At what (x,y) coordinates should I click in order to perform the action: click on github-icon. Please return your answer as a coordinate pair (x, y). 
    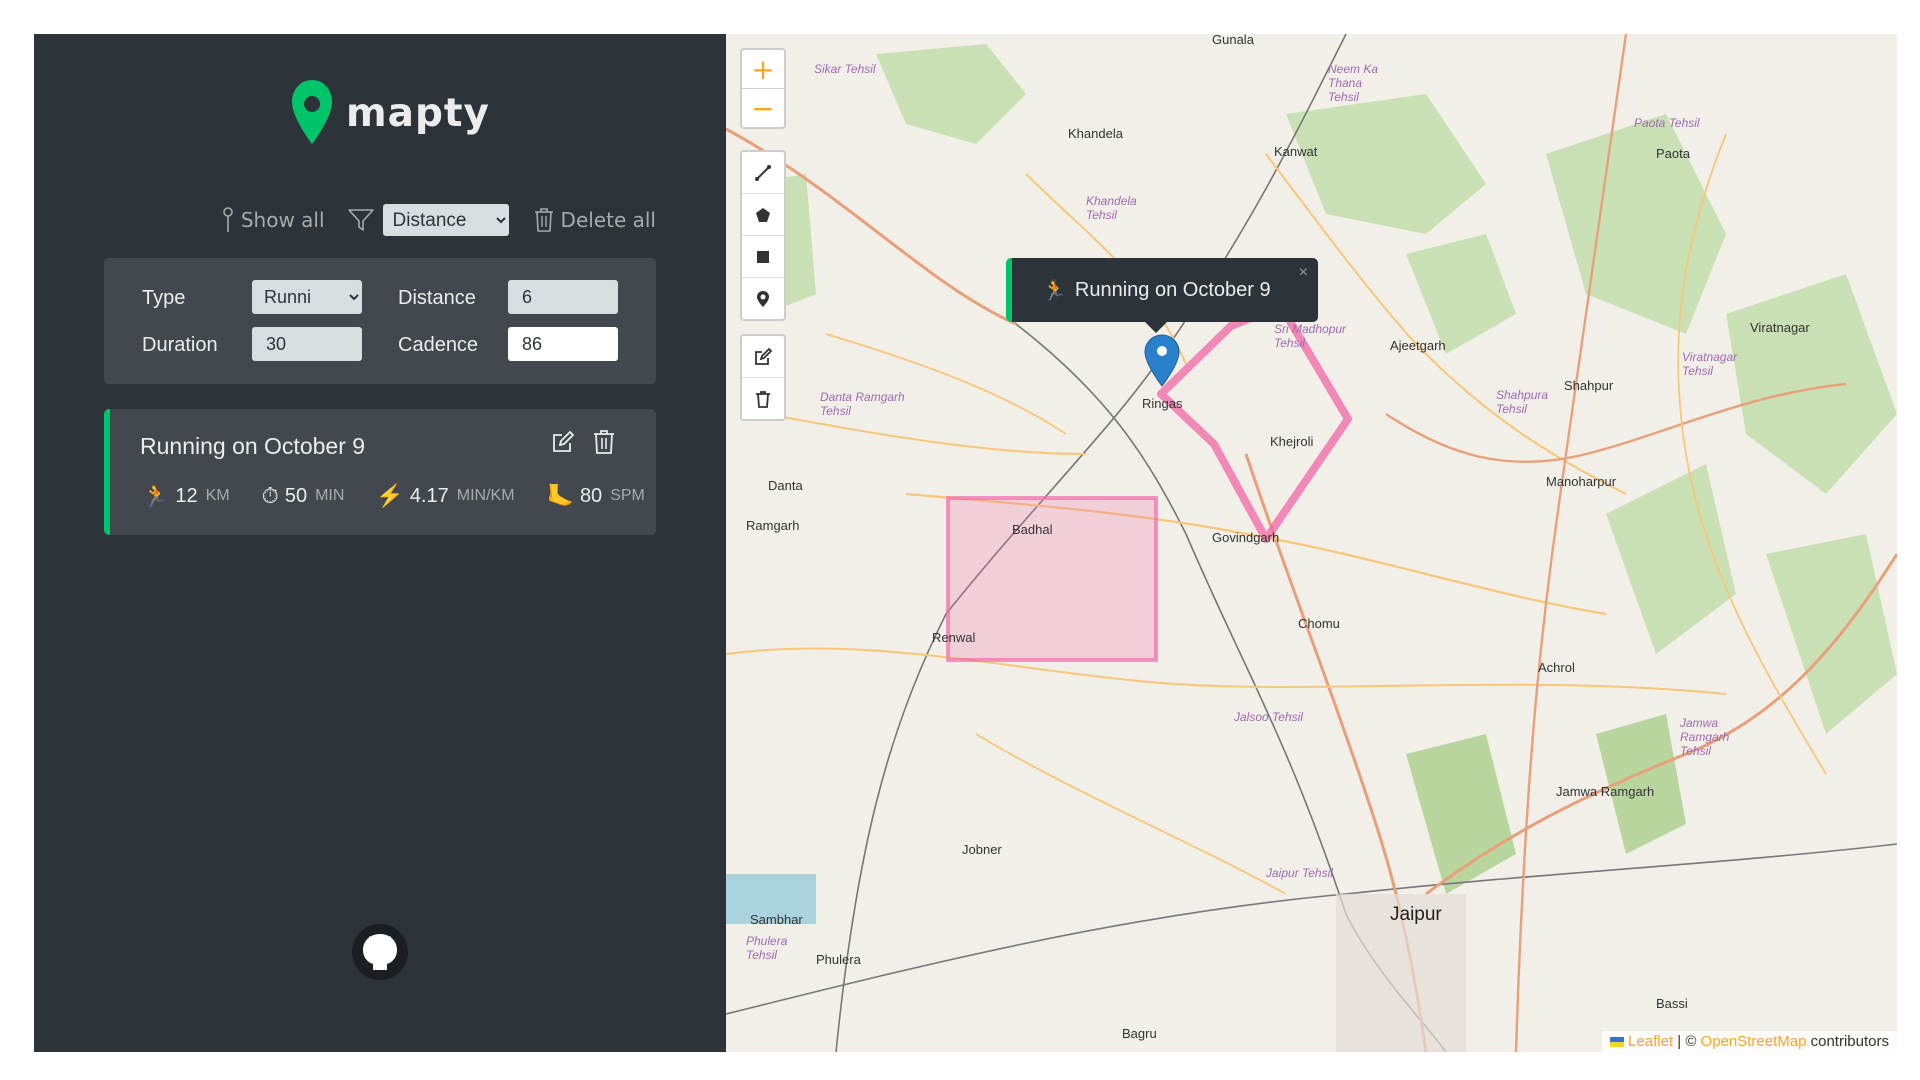
    Looking at the image, I should click on (380, 952).